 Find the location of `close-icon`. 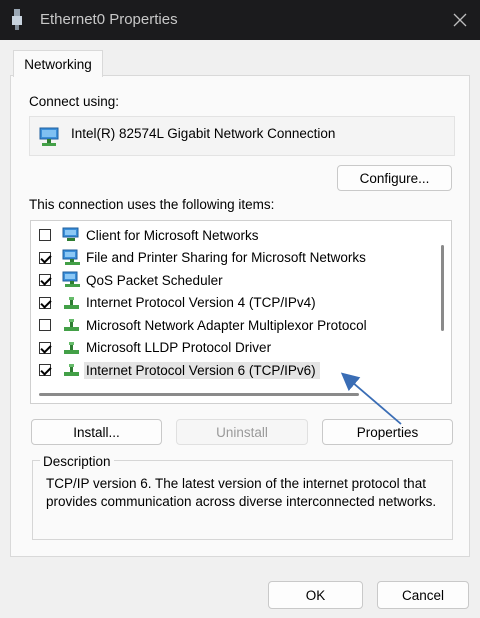

close-icon is located at coordinates (460, 20).